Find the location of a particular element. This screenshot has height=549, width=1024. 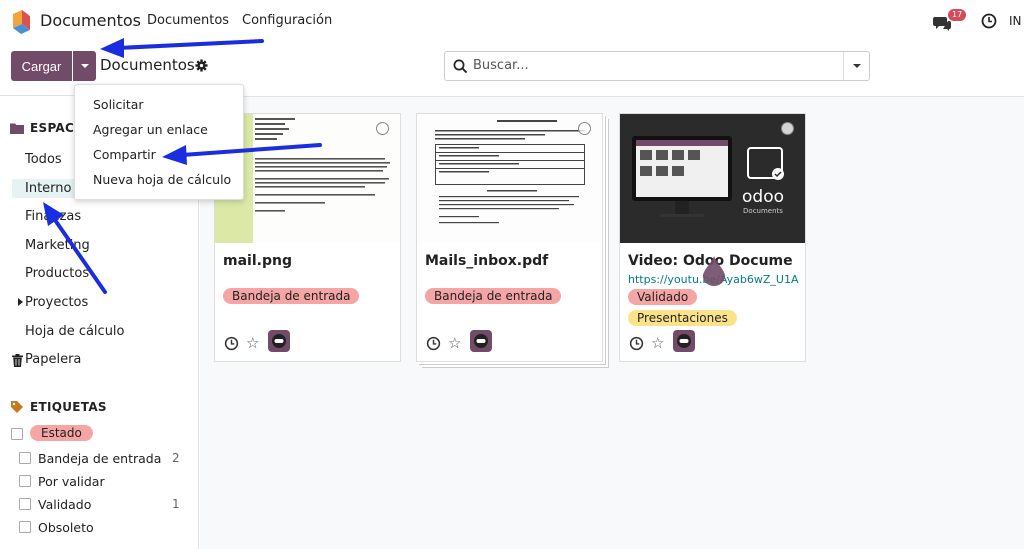

video-thumbnail: odoo Documents is located at coordinates (712, 178).